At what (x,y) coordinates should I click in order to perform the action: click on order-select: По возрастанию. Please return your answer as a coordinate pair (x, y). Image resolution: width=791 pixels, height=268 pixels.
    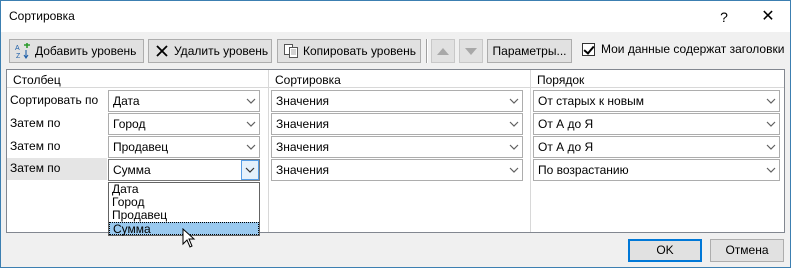
    Looking at the image, I should click on (656, 170).